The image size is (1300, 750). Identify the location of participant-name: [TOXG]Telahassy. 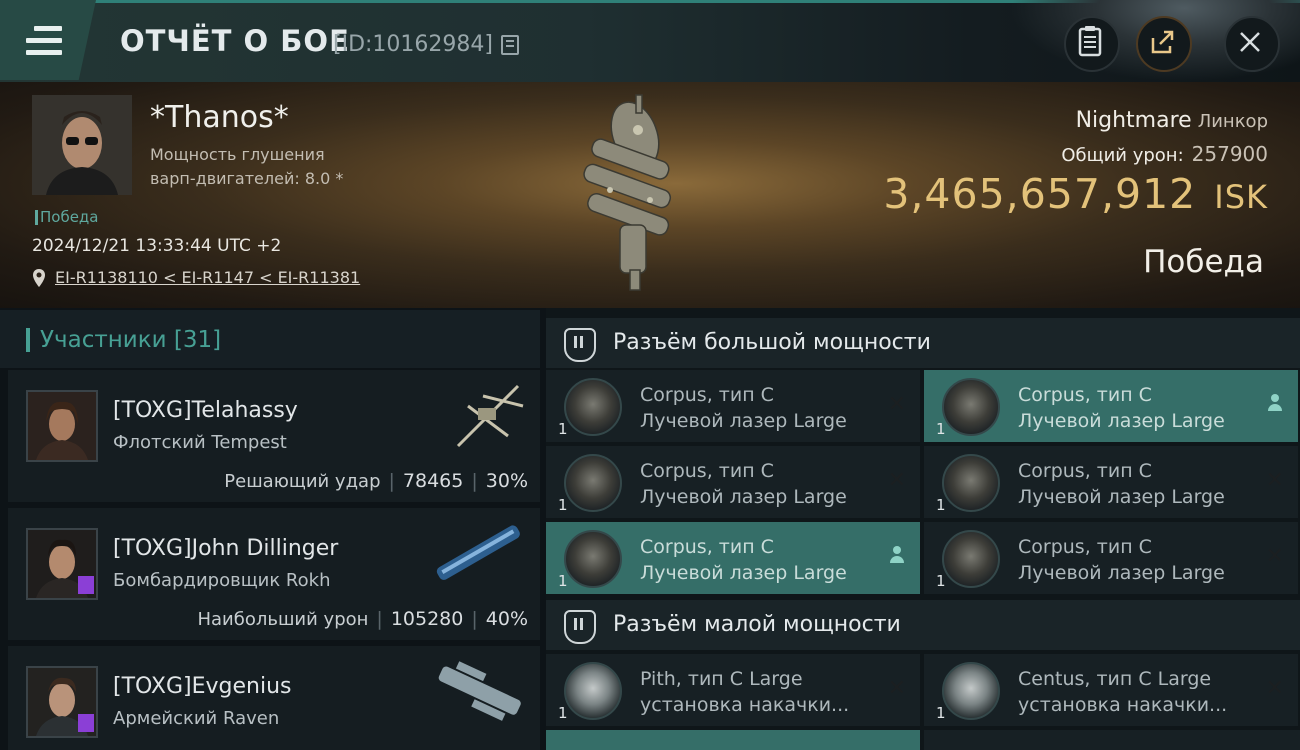
(205, 410).